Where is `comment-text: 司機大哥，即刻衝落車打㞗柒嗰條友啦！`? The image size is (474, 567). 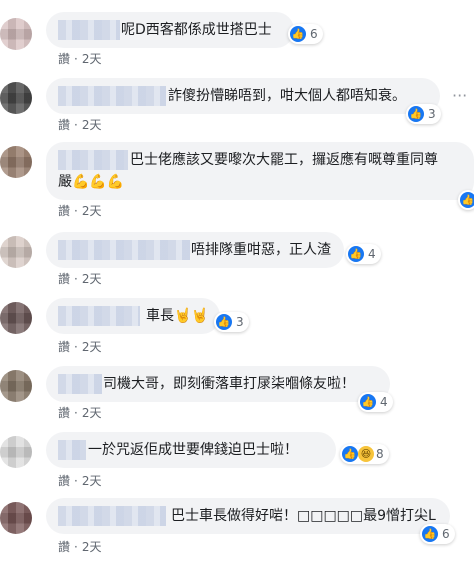
comment-text: 司機大哥，即刻衝落車打㞗柒嗰條友啦！ is located at coordinates (229, 384).